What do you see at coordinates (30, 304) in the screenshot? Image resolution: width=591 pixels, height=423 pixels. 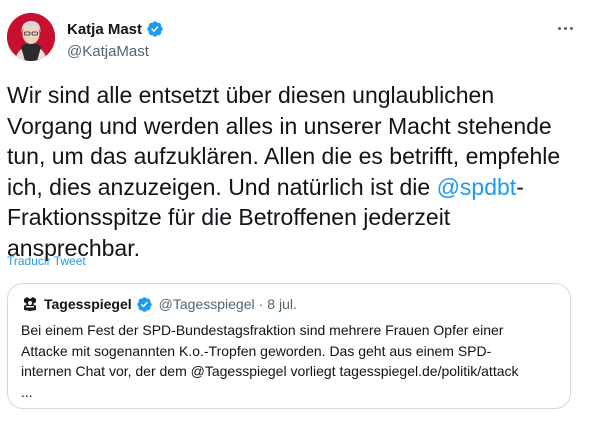 I see `tagesspiegel-logo-icon` at bounding box center [30, 304].